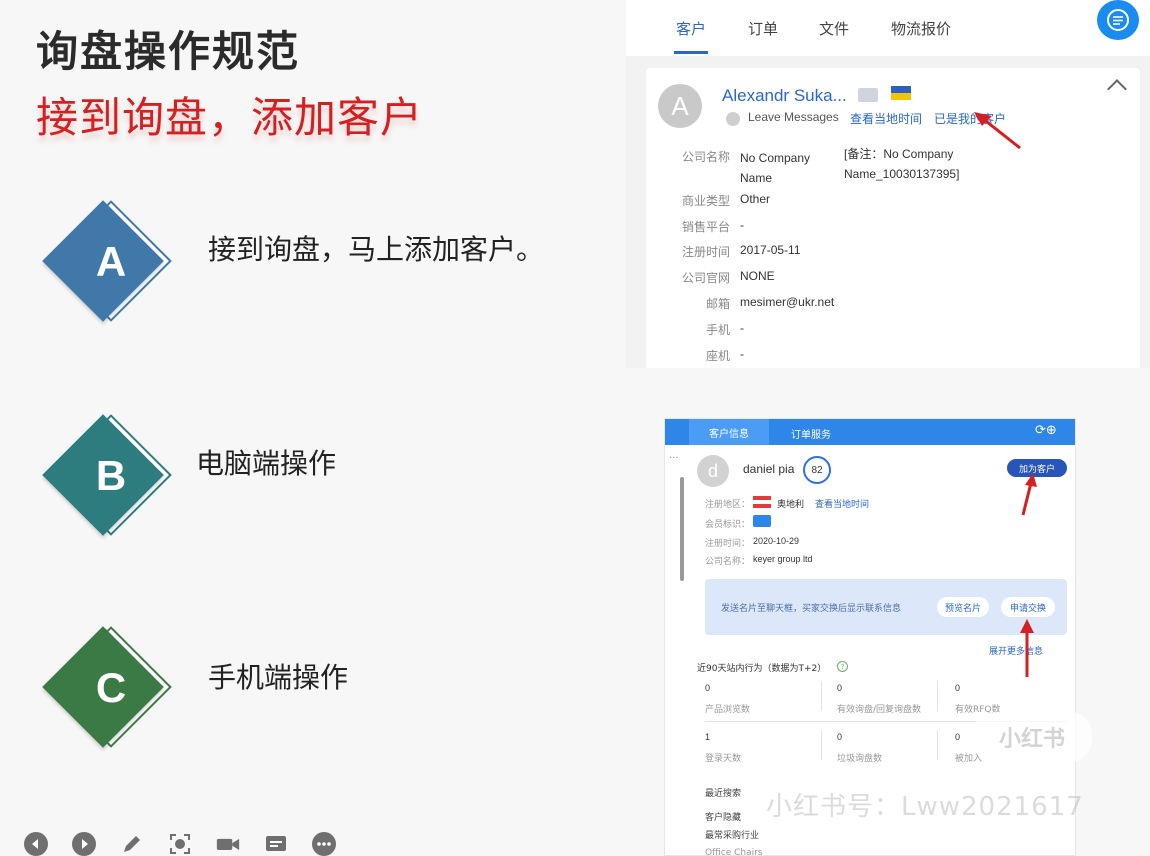  I want to click on more-dots-icon: ···, so click(674, 458).